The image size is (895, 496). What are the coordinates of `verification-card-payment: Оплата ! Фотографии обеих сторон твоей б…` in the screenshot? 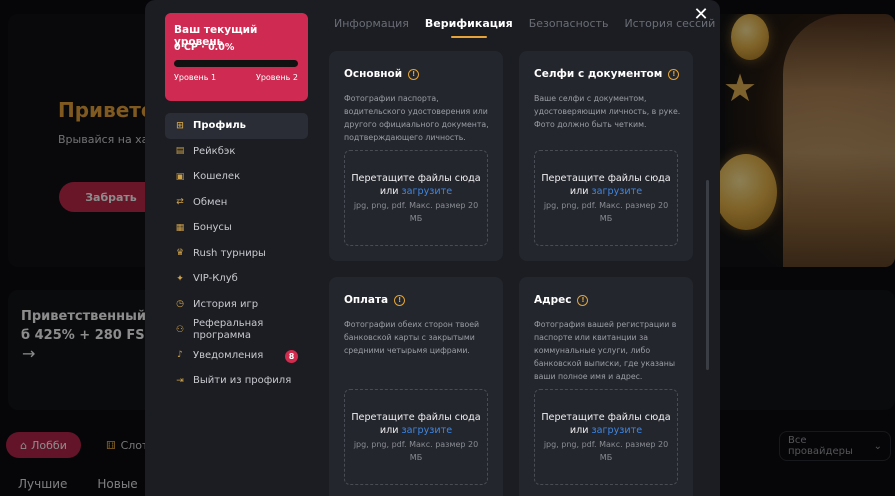 It's located at (416, 386).